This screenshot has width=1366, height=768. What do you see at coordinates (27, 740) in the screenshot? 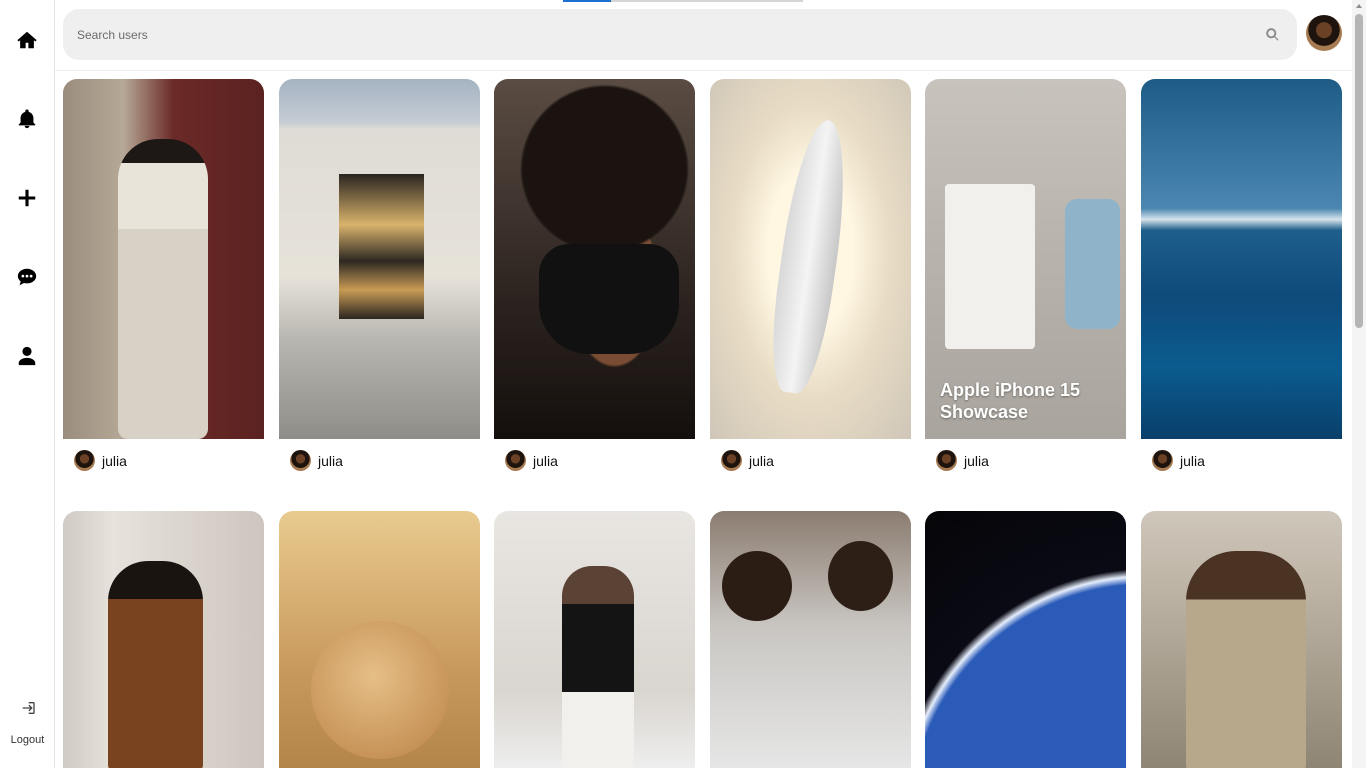
I see `logout-label: Logout` at bounding box center [27, 740].